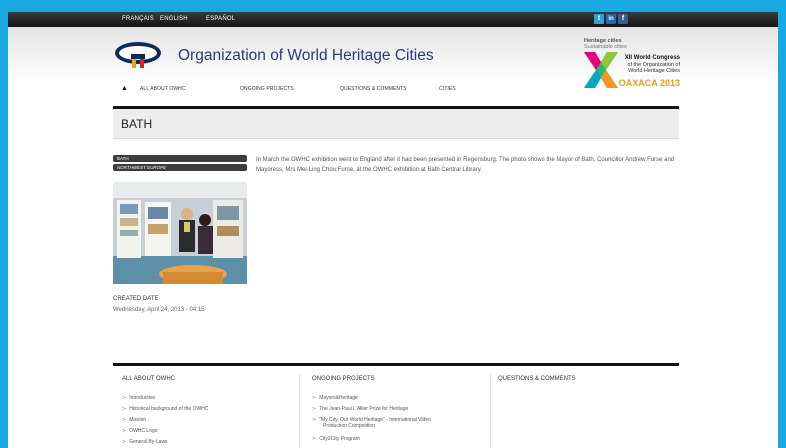 The height and width of the screenshot is (448, 786). Describe the element at coordinates (124, 88) in the screenshot. I see `home-icon: ▲` at that location.